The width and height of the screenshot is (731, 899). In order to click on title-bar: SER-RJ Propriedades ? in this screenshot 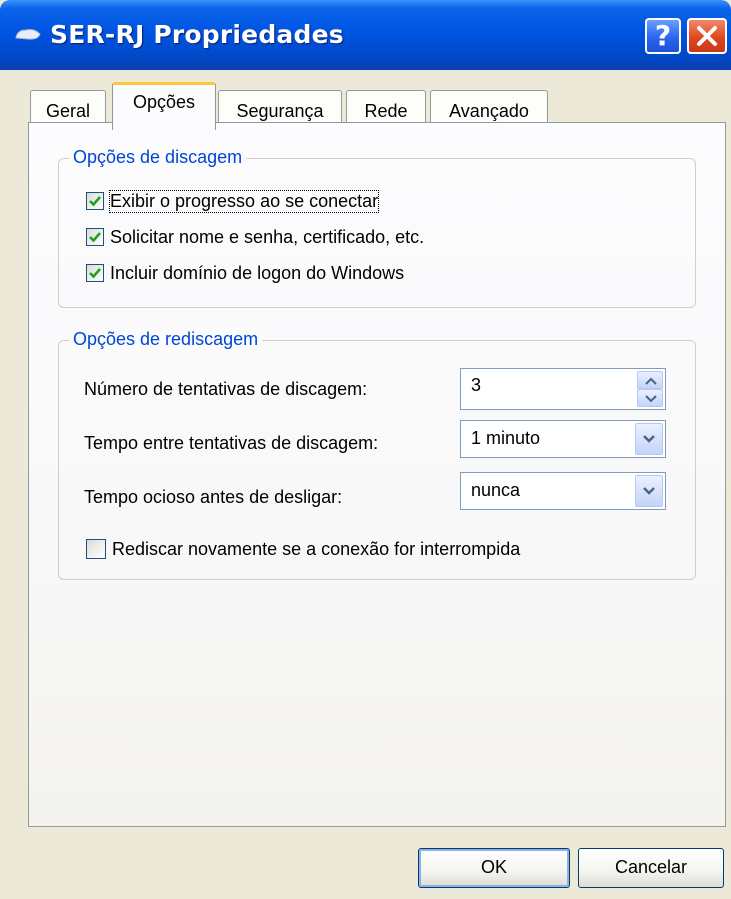, I will do `click(365, 35)`.